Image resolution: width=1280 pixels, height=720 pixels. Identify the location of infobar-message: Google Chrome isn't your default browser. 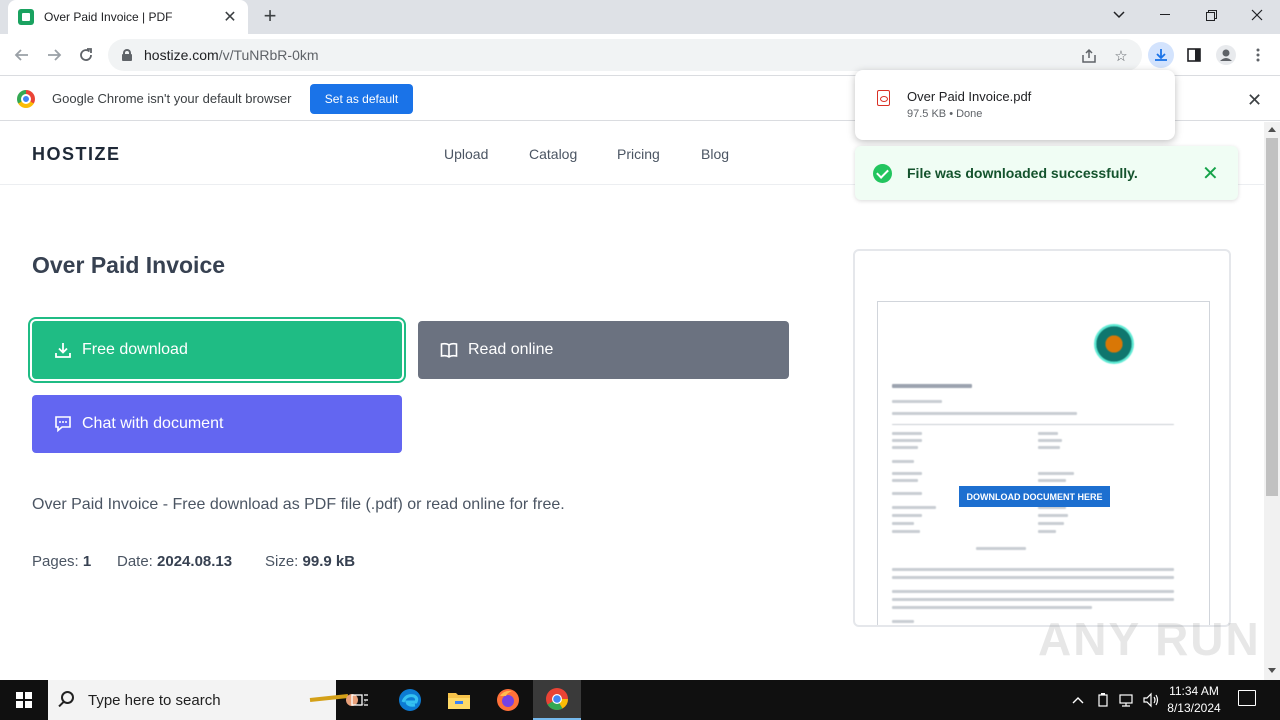
(172, 98).